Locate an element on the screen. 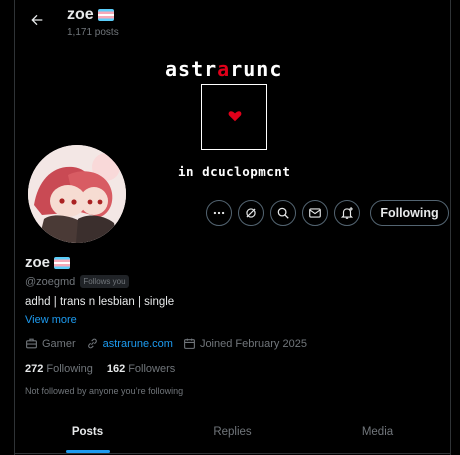 The image size is (460, 455). avatar-artwork is located at coordinates (77, 194).